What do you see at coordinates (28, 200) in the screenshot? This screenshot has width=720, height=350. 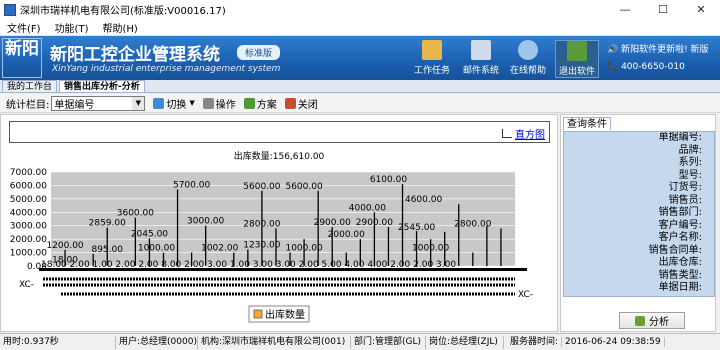 I see `y-tick-label: 5000.00` at bounding box center [28, 200].